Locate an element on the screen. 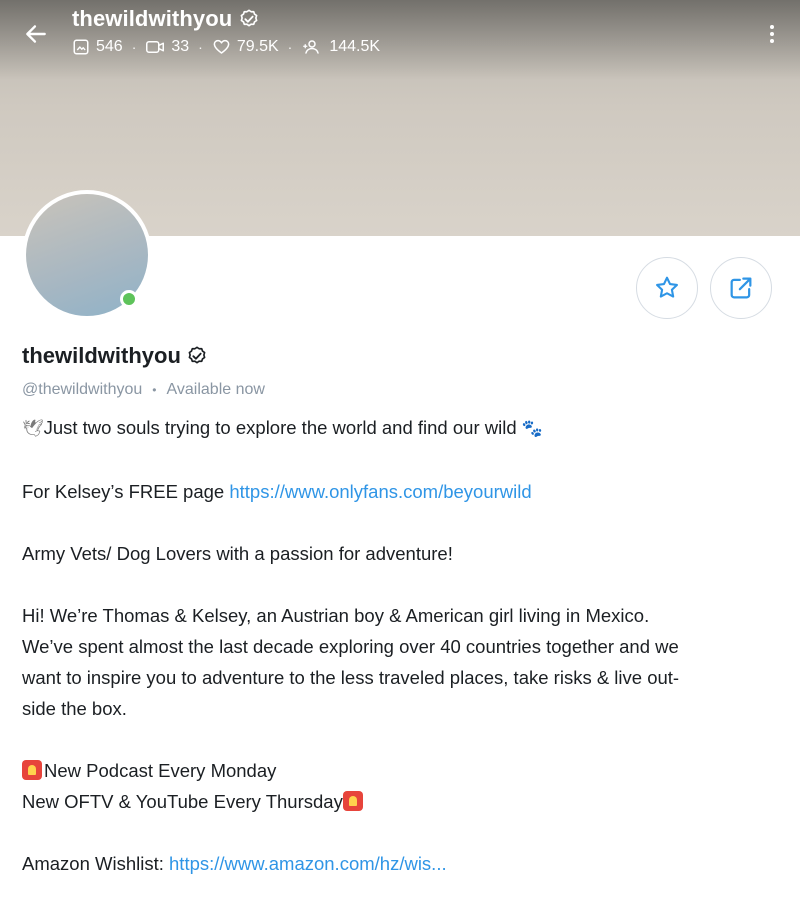  header-stats: 546 · 33 · 79.5K · 144.5K is located at coordinates (226, 47).